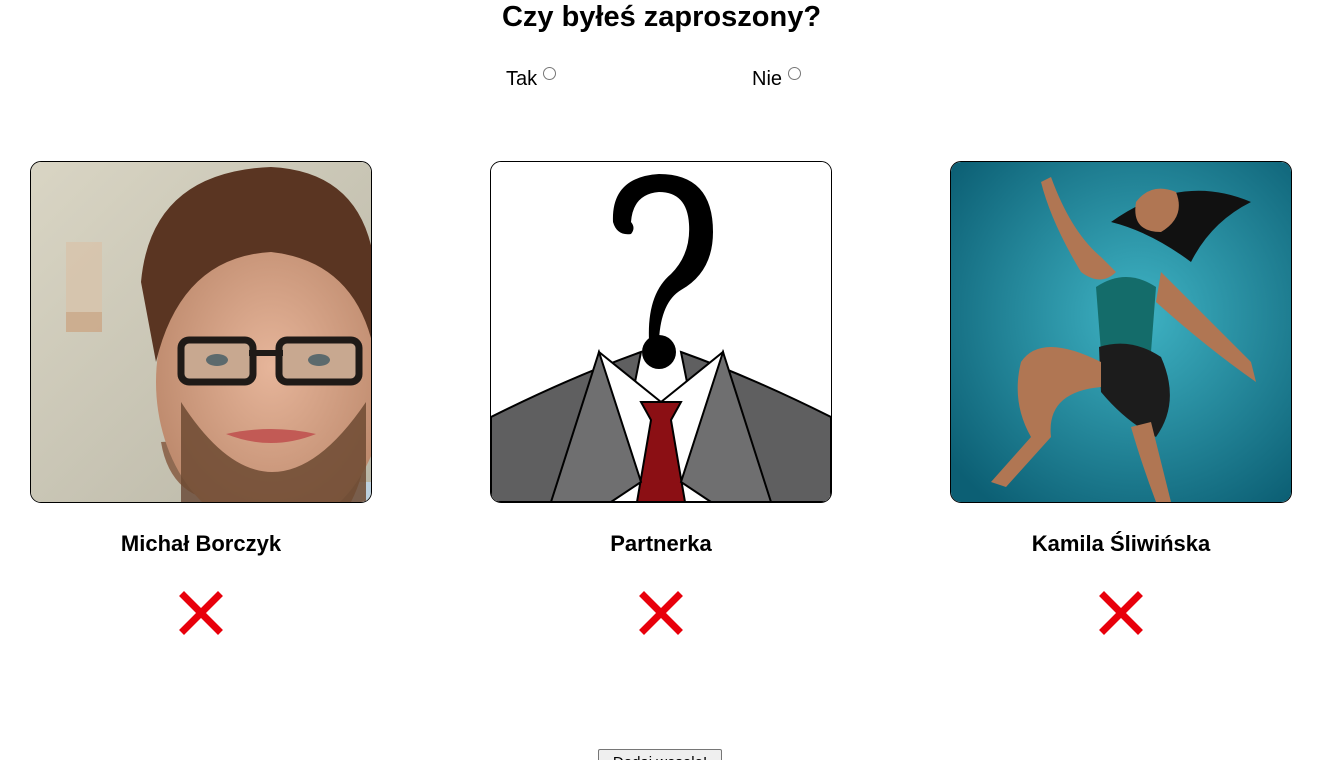 This screenshot has width=1323, height=760. I want to click on radio-label-nie: Nie, so click(767, 79).